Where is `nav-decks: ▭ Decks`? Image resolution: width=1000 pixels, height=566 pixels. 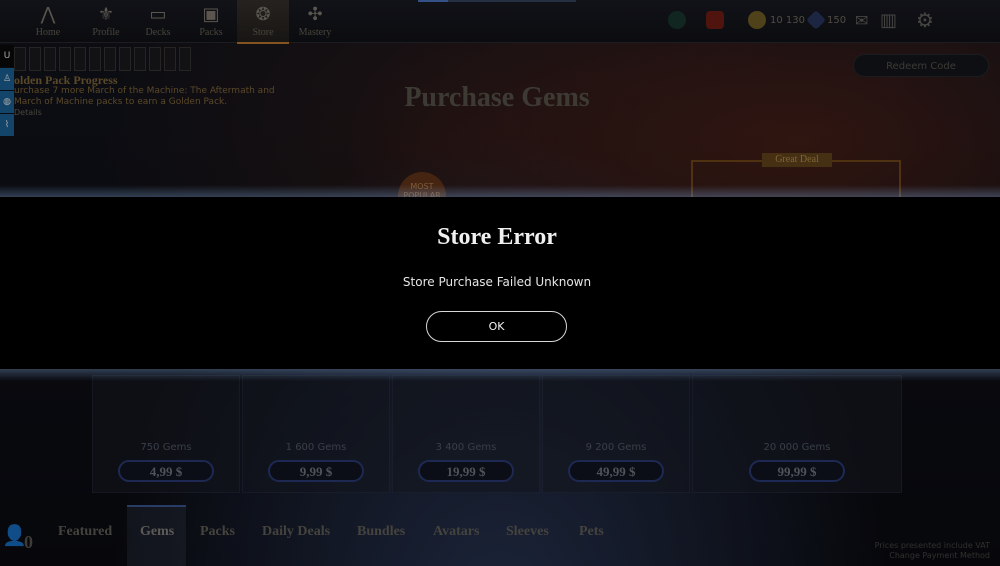 nav-decks: ▭ Decks is located at coordinates (158, 21).